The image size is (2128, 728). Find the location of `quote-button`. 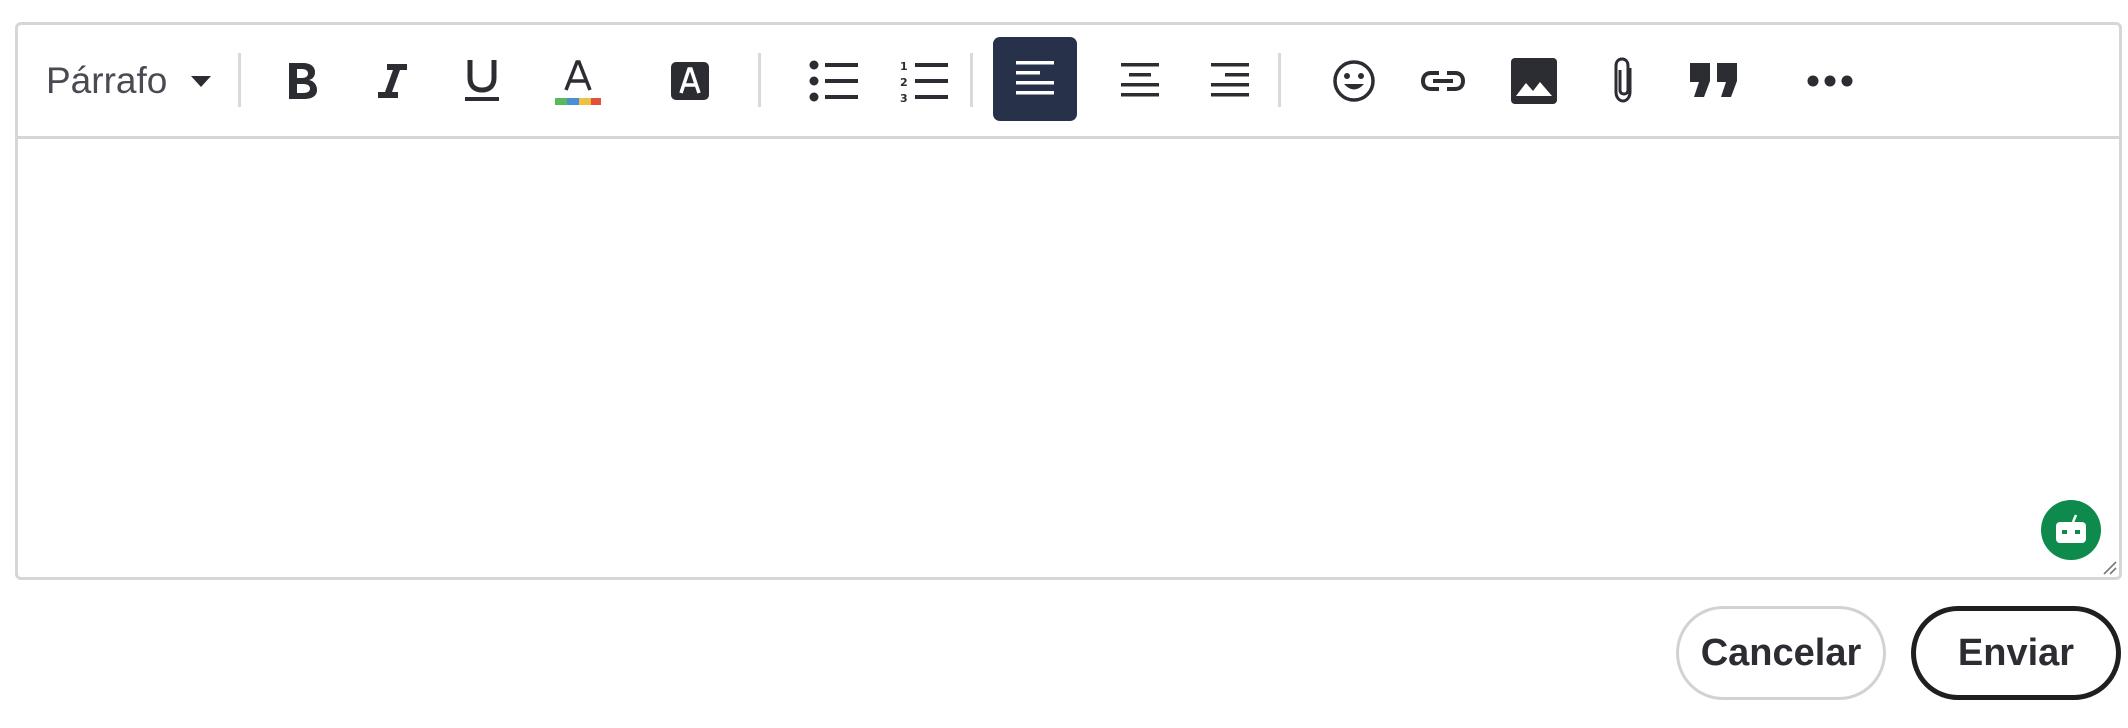

quote-button is located at coordinates (1714, 81).